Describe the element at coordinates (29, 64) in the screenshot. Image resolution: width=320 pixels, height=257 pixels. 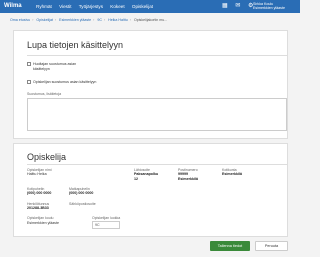
I see `guardian-consent-checkbox` at that location.